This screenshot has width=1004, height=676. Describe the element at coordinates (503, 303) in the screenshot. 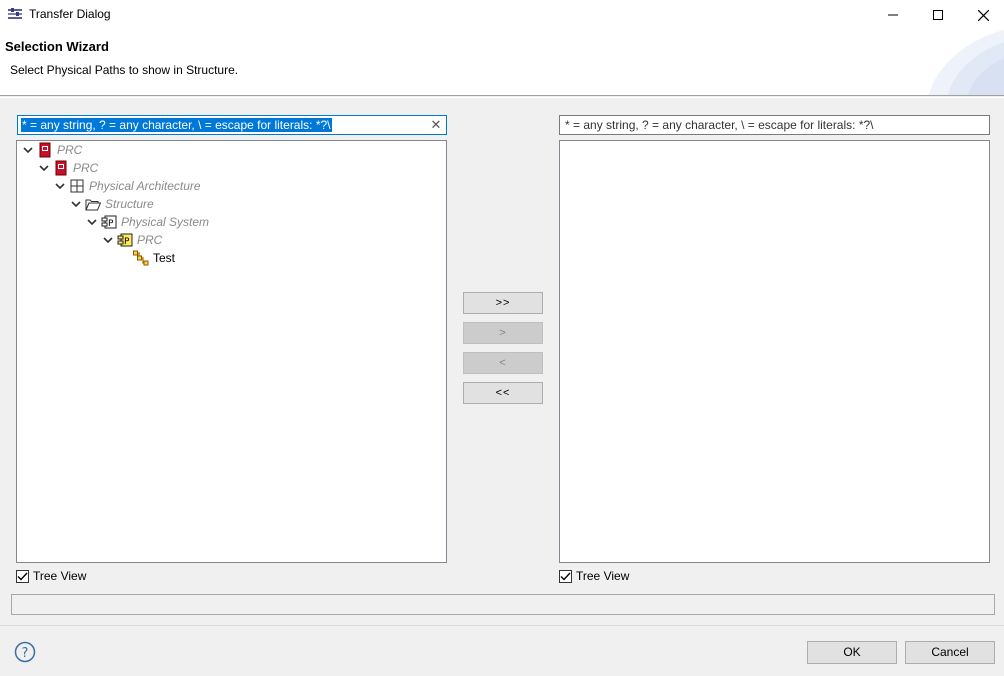

I see `add-all-button: >>` at that location.